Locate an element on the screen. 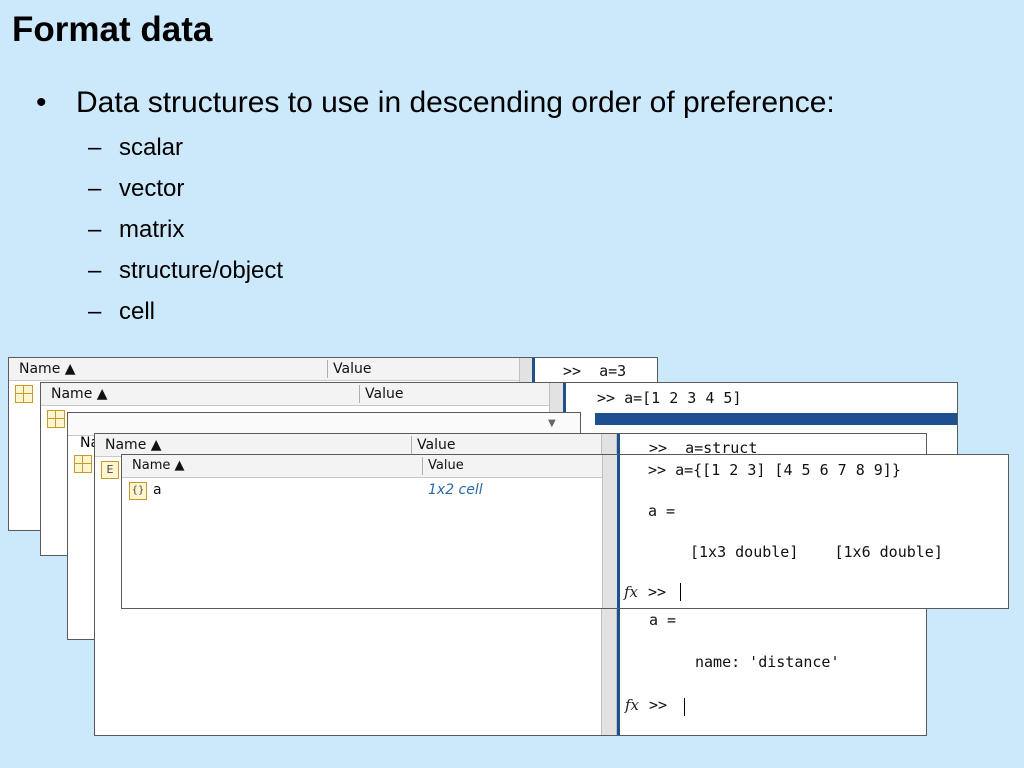  sub-item: – cell is located at coordinates (185, 316).